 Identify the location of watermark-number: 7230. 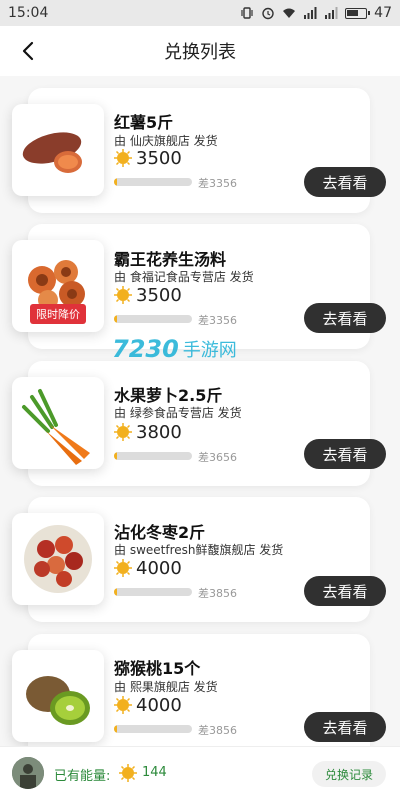
(145, 349).